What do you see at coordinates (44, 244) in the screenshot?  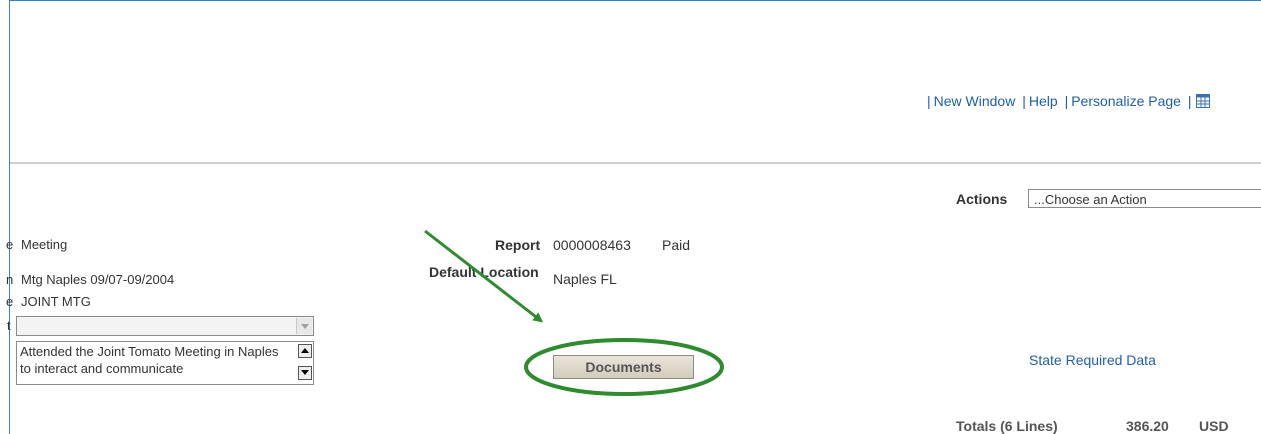 I see `meeting-value: Meeting` at bounding box center [44, 244].